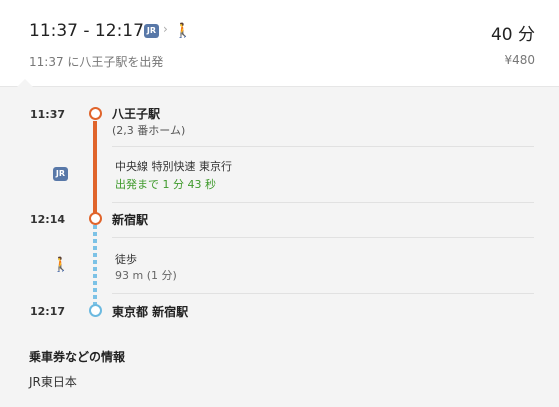  What do you see at coordinates (149, 130) in the screenshot?
I see `platform-info: (2,3 番ホーム)` at bounding box center [149, 130].